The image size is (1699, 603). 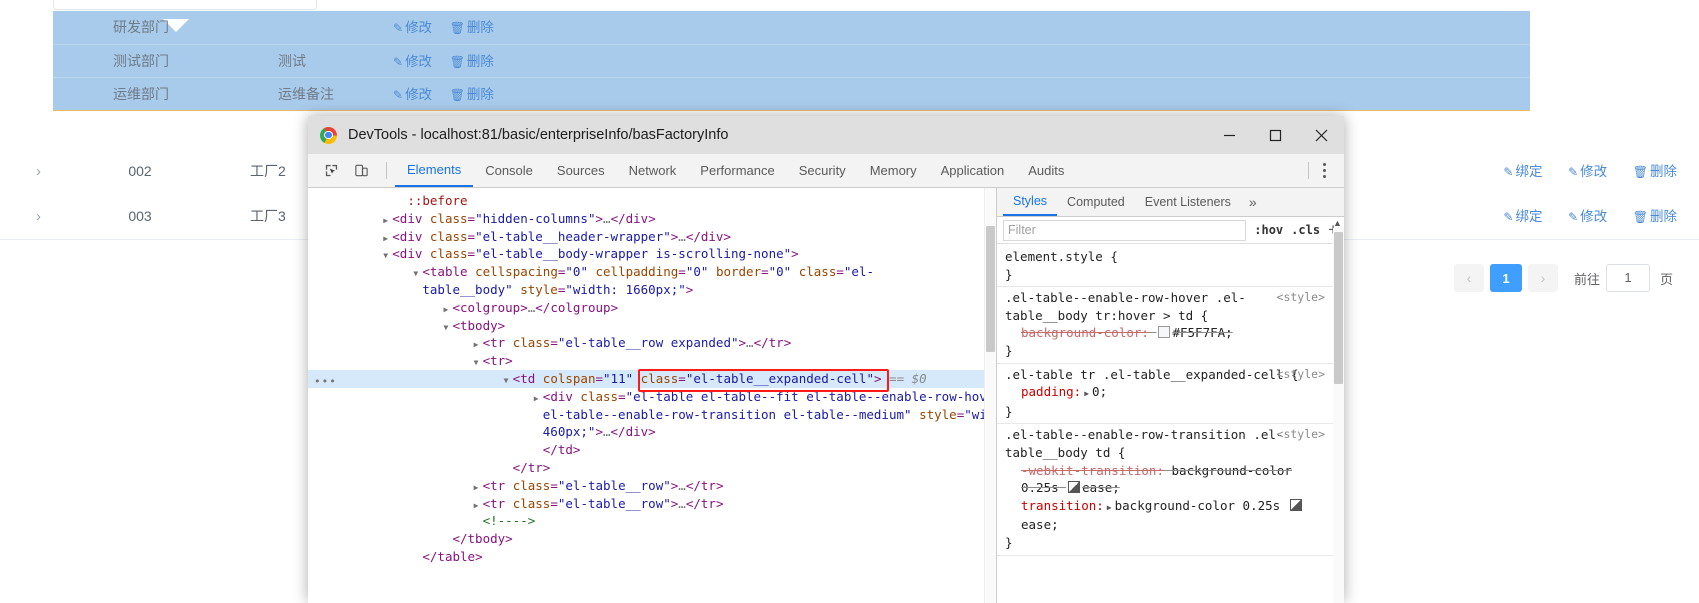 I want to click on tab-console: Console, so click(x=509, y=171).